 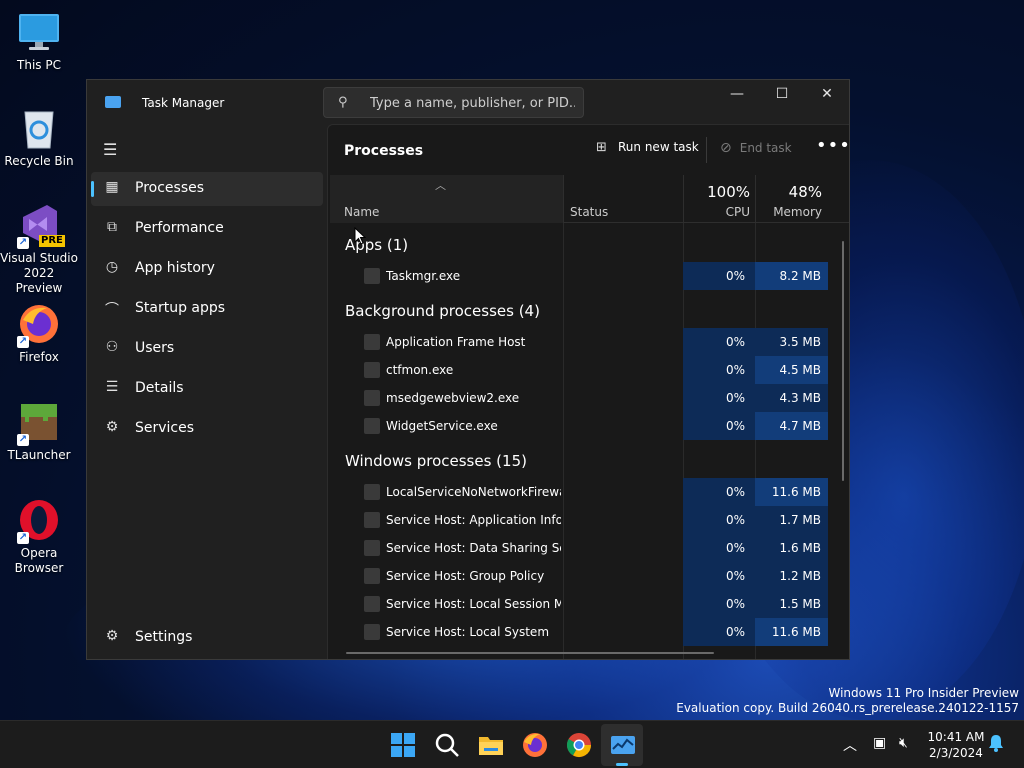 What do you see at coordinates (956, 745) in the screenshot?
I see `taskbar-clock: 10:41 AM 2/3/2024` at bounding box center [956, 745].